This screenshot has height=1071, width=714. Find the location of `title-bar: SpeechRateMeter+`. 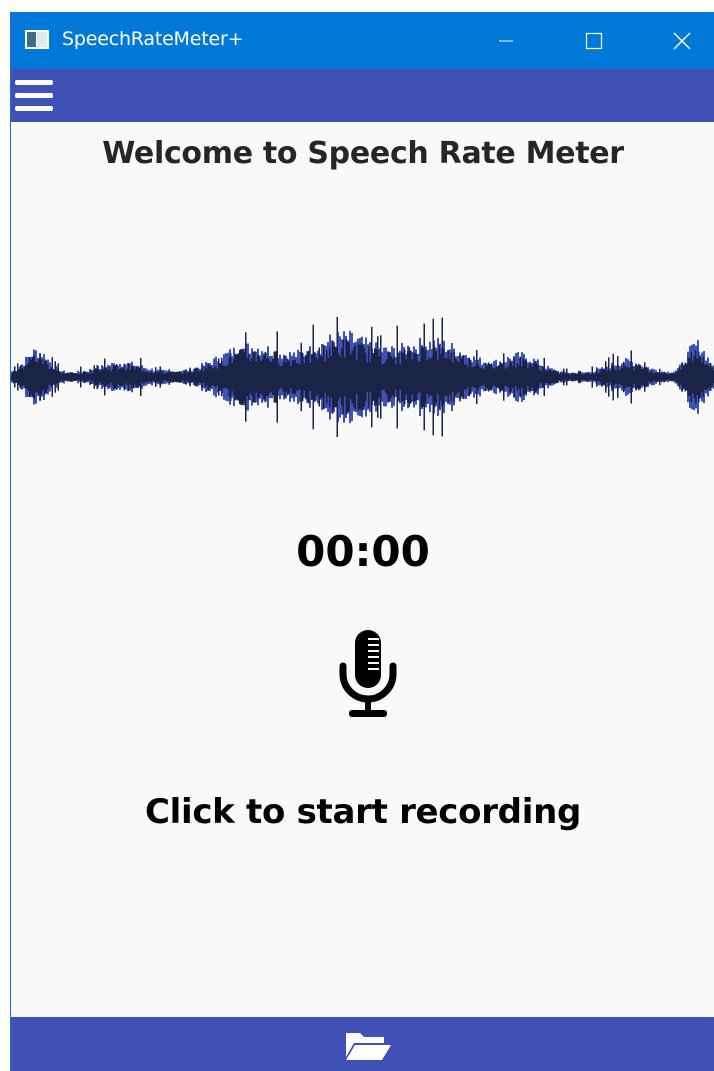

title-bar: SpeechRateMeter+ is located at coordinates (362, 40).